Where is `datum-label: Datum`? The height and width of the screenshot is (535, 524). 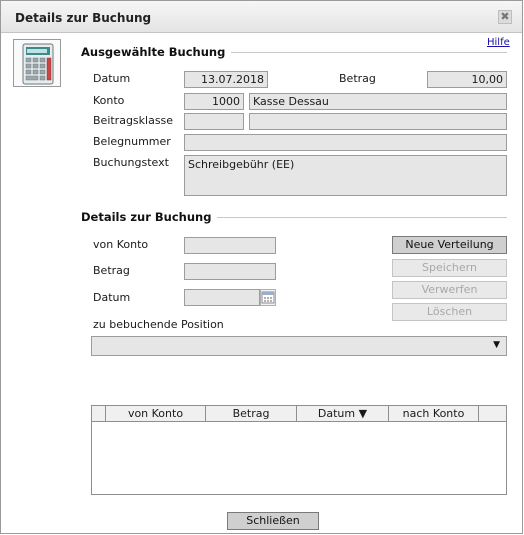
datum-label: Datum is located at coordinates (112, 78).